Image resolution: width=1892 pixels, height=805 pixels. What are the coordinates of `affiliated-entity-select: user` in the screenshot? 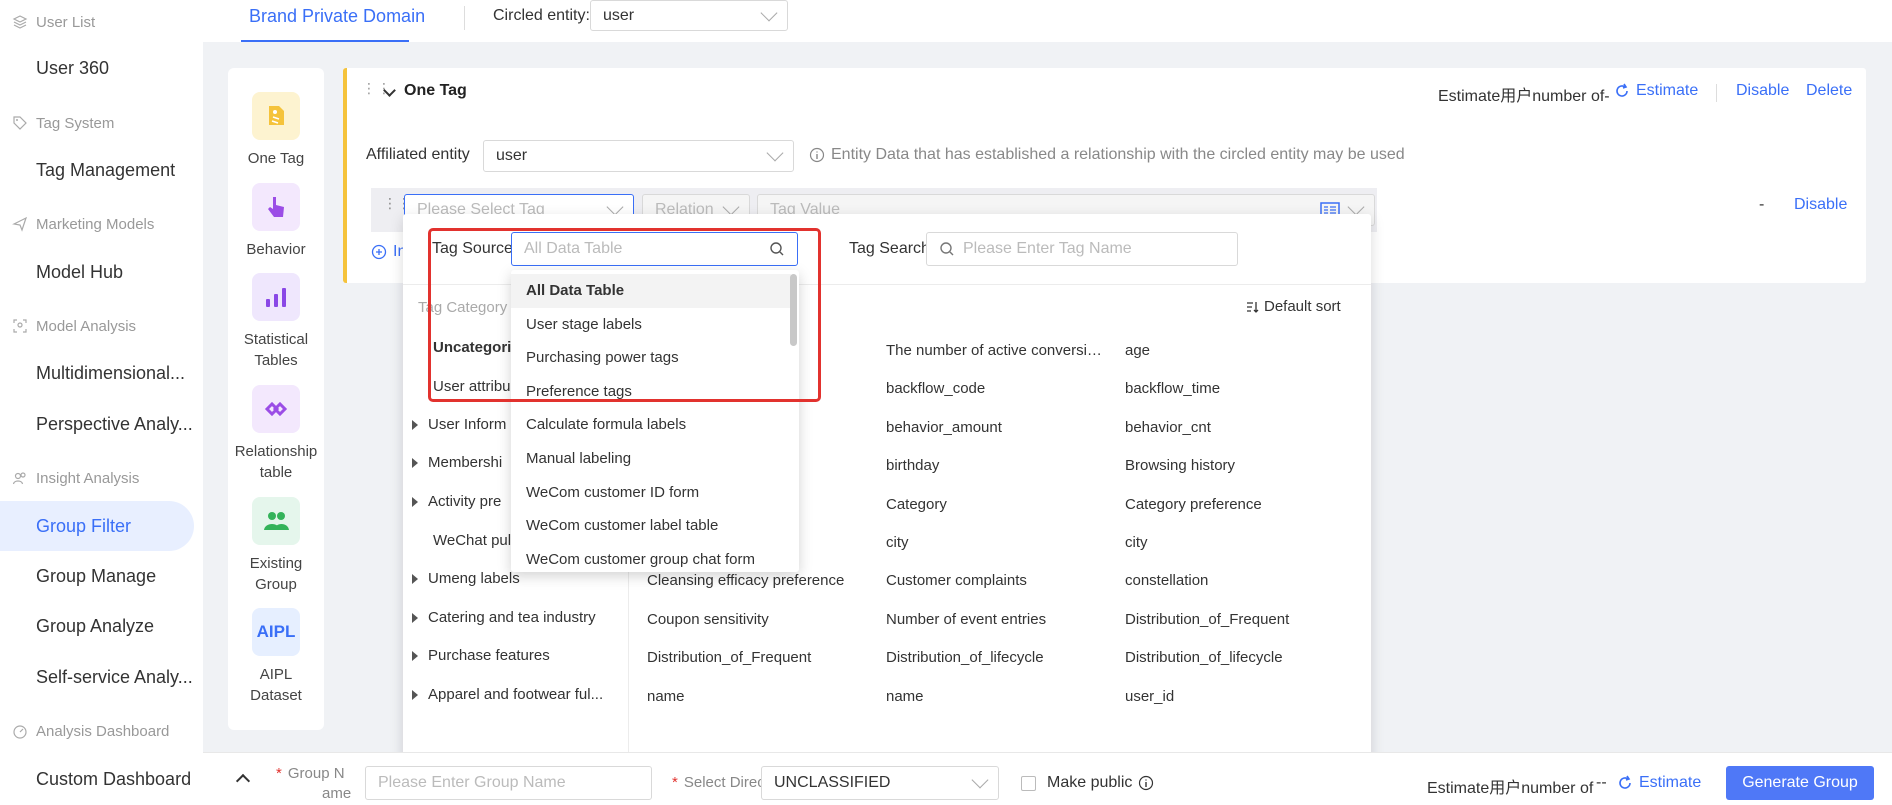 It's located at (638, 156).